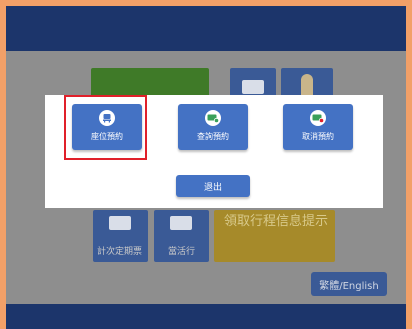 This screenshot has height=329, width=412. What do you see at coordinates (318, 127) in the screenshot?
I see `cancel-reservation-button: 取消預約` at bounding box center [318, 127].